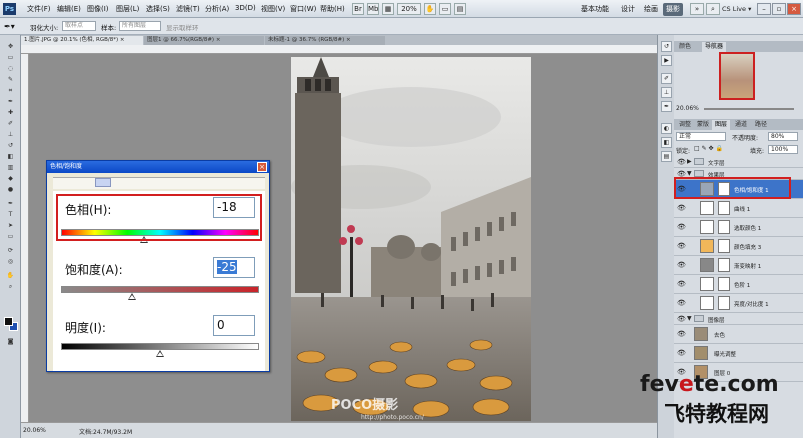  What do you see at coordinates (69, 9) in the screenshot?
I see `menu-edit: 编辑(E)` at bounding box center [69, 9].